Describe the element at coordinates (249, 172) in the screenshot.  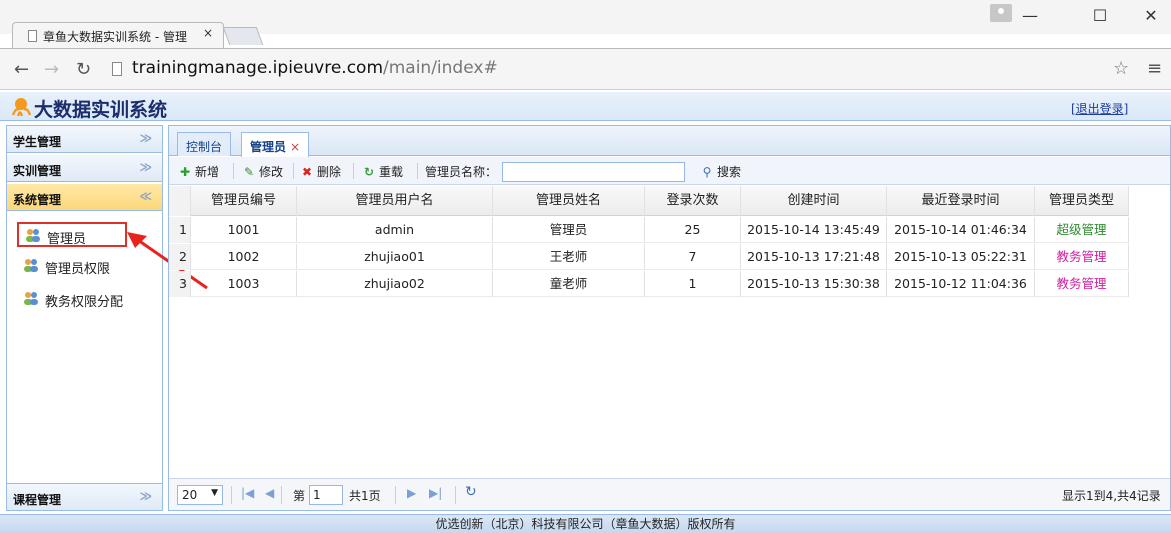
I see `pencil-icon: ✎` at that location.